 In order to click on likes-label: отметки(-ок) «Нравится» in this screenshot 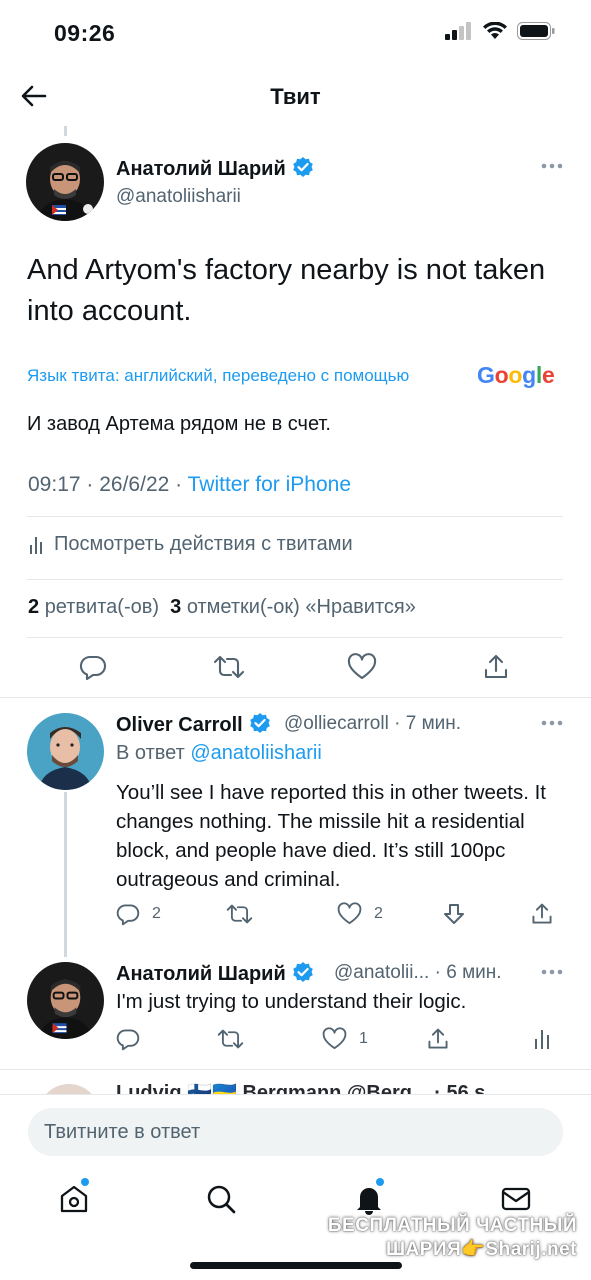, I will do `click(301, 607)`.